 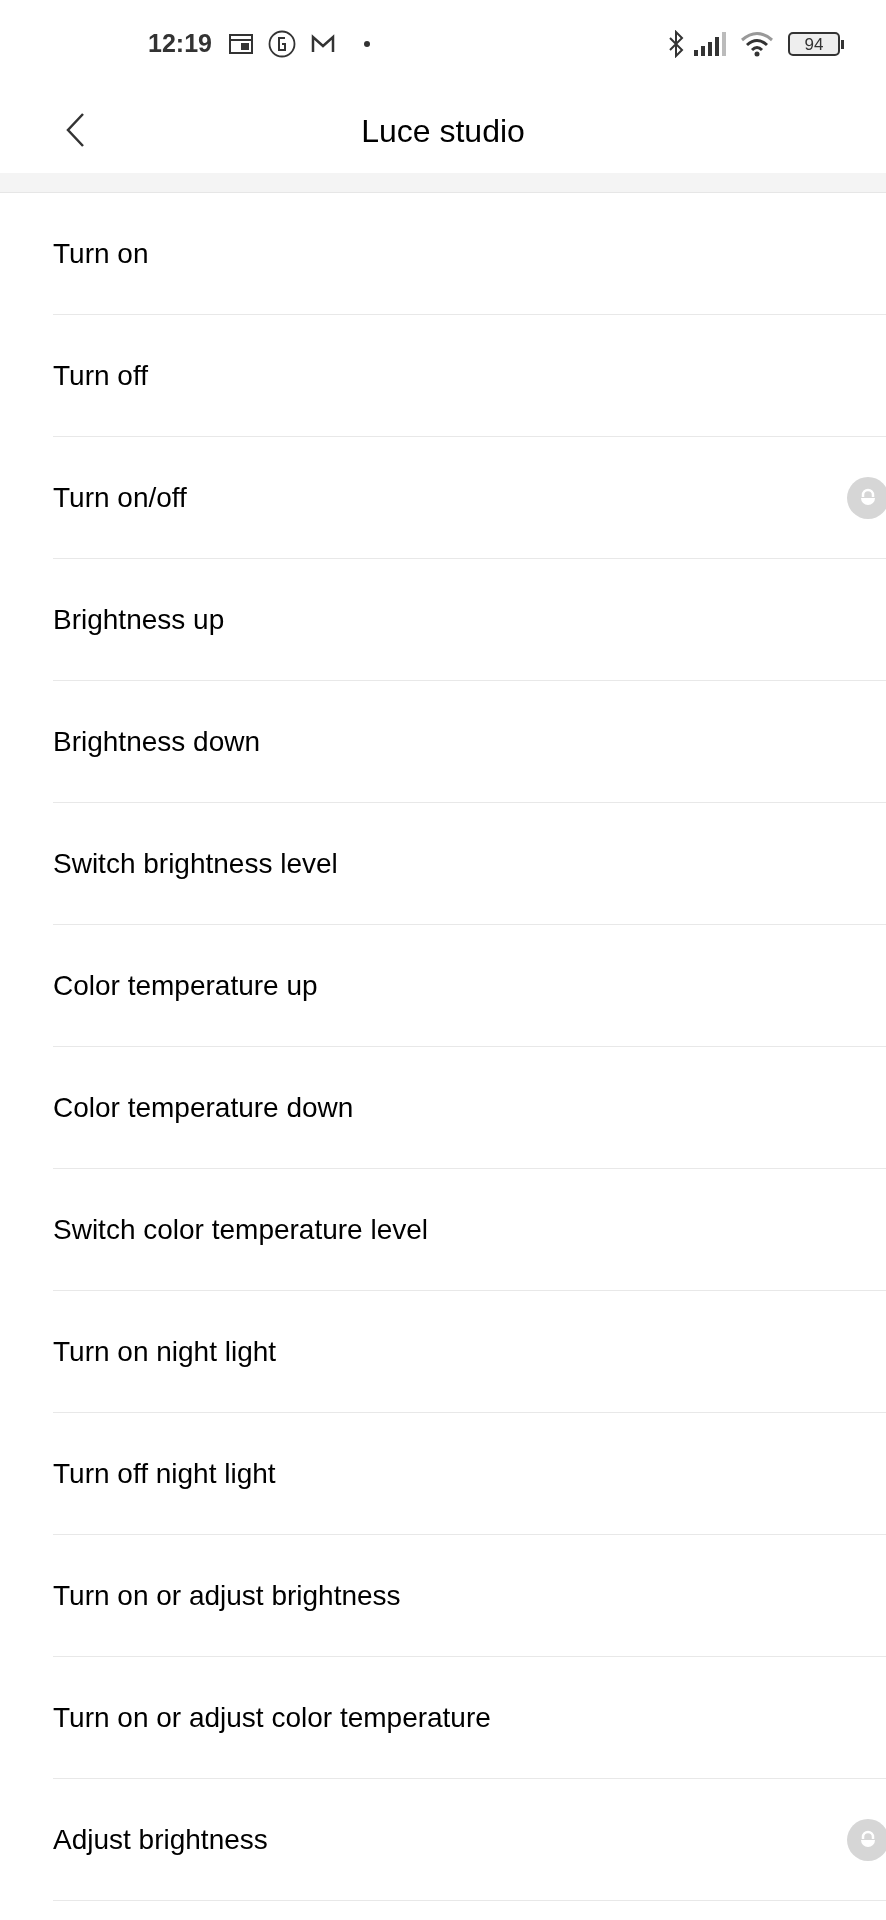 I want to click on list-item: Turn on night light, so click(x=469, y=1352).